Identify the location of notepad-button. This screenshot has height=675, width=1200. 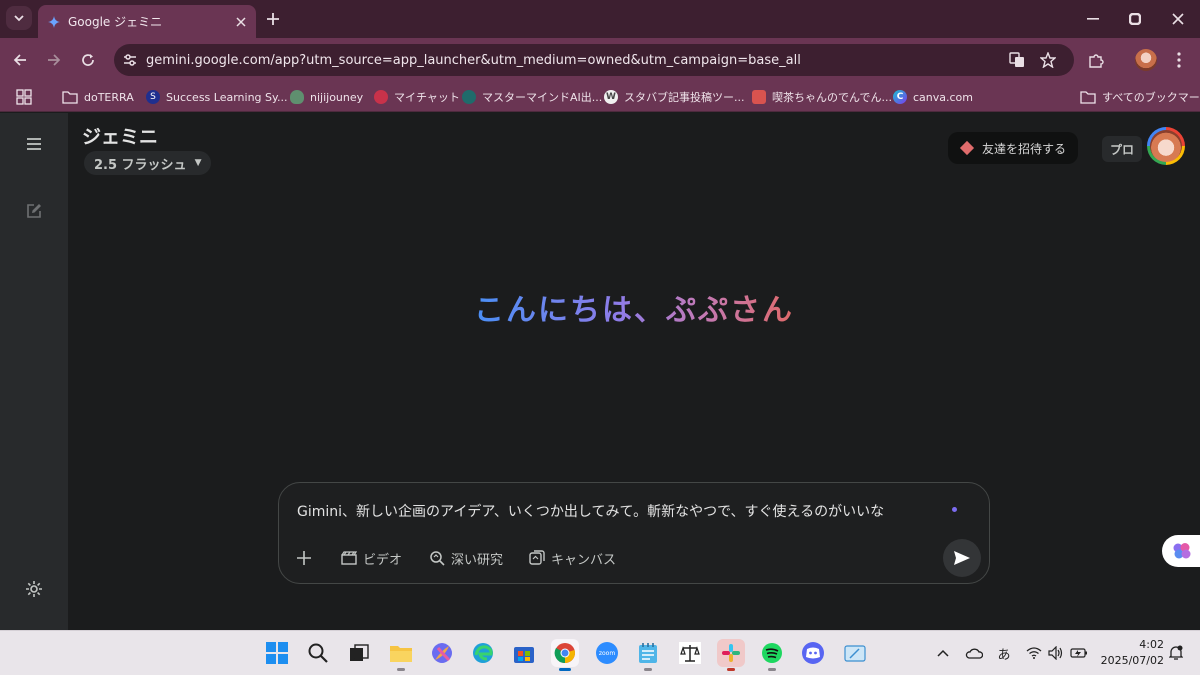
(648, 655).